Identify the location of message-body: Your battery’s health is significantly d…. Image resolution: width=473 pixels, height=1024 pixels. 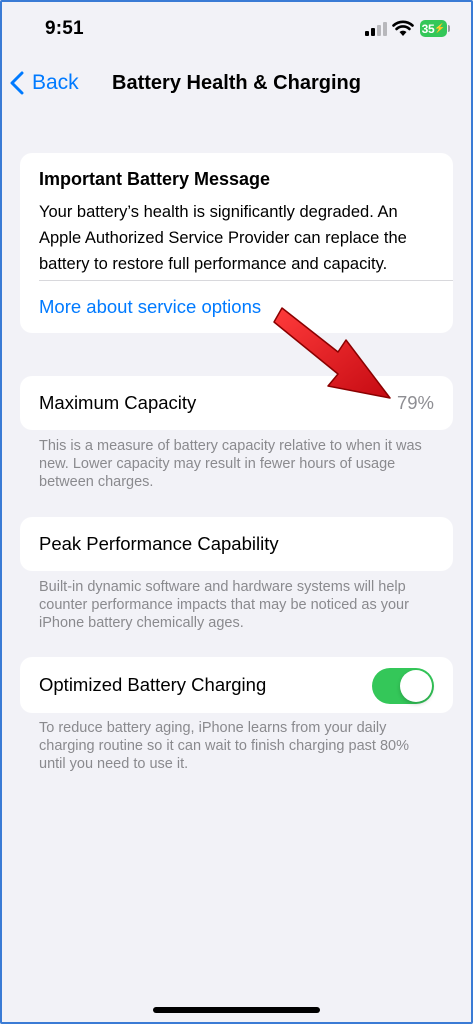
(223, 238).